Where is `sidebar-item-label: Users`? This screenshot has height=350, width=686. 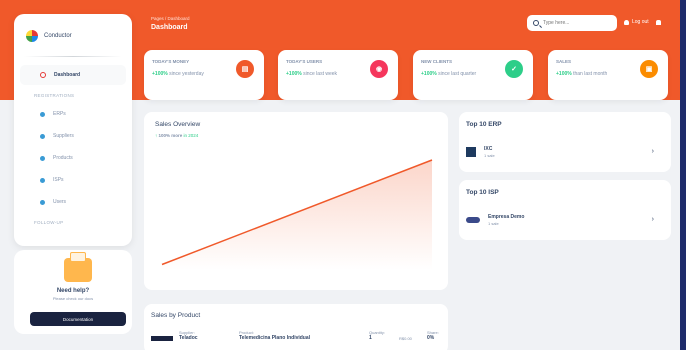
sidebar-item-label: Users is located at coordinates (60, 202).